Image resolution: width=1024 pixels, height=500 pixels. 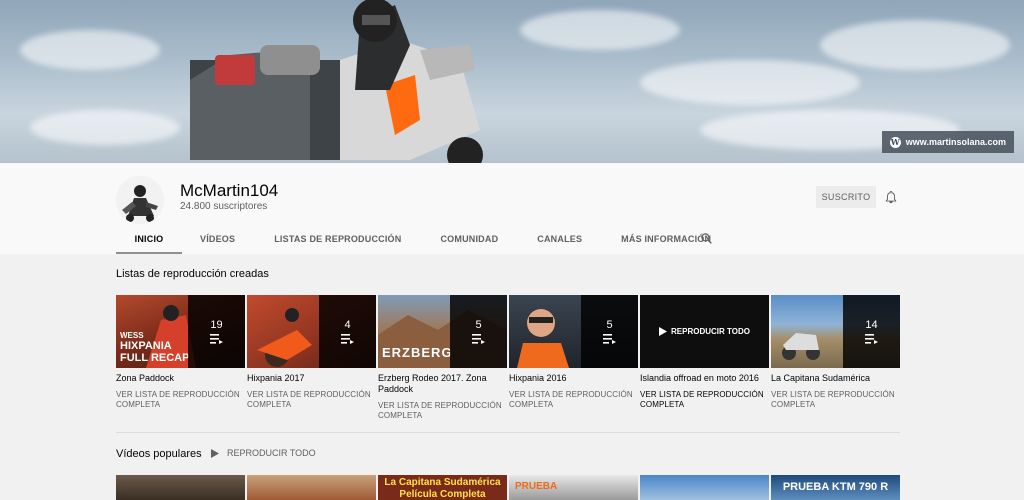 What do you see at coordinates (947, 142) in the screenshot?
I see `website-link: W www.martinsolana.com` at bounding box center [947, 142].